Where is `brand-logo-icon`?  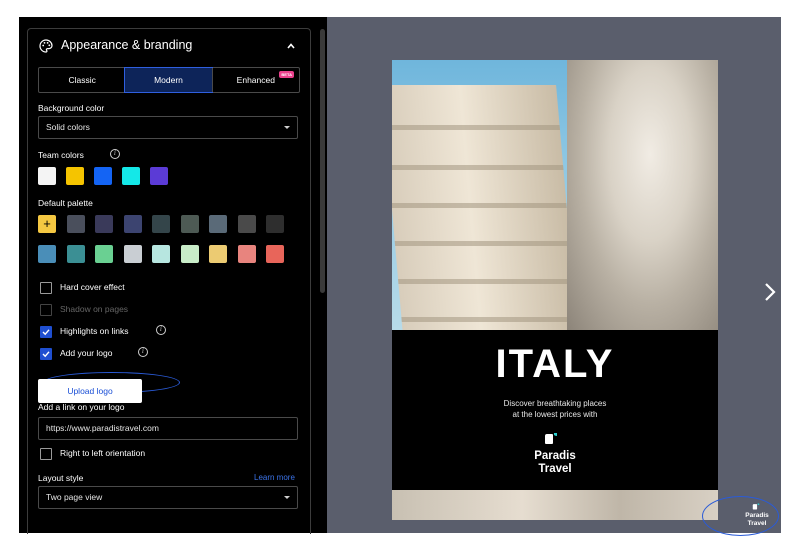 brand-logo-icon is located at coordinates (551, 438).